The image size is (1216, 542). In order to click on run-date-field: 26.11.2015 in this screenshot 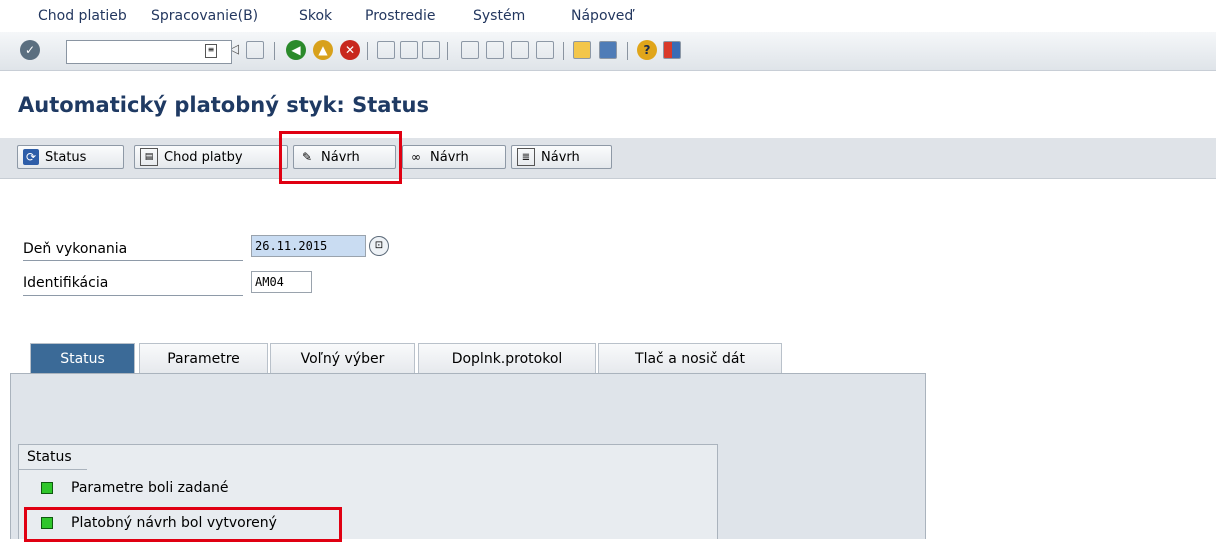, I will do `click(308, 246)`.